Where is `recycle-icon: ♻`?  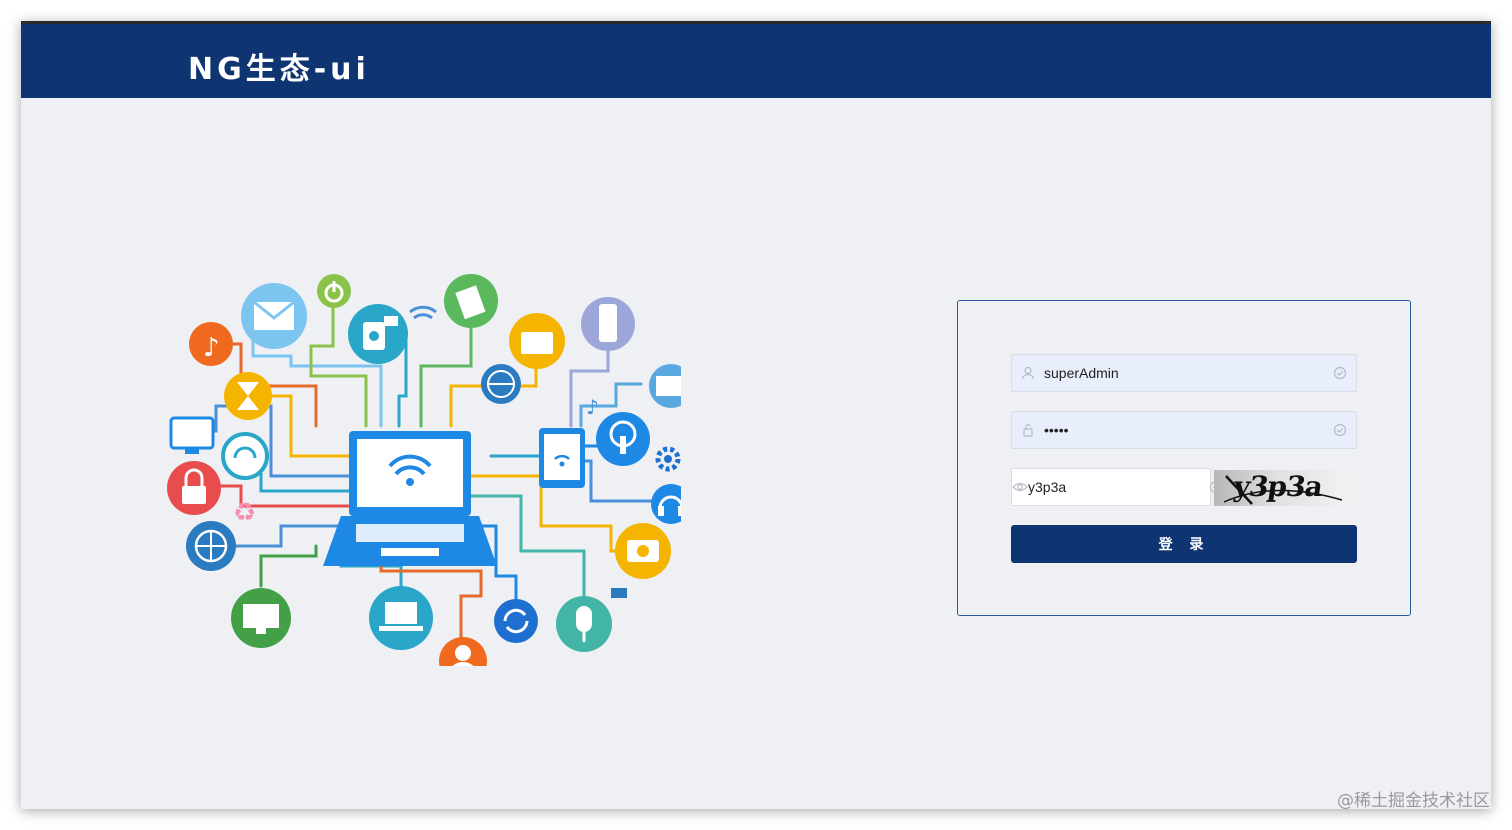
recycle-icon: ♻ is located at coordinates (244, 513).